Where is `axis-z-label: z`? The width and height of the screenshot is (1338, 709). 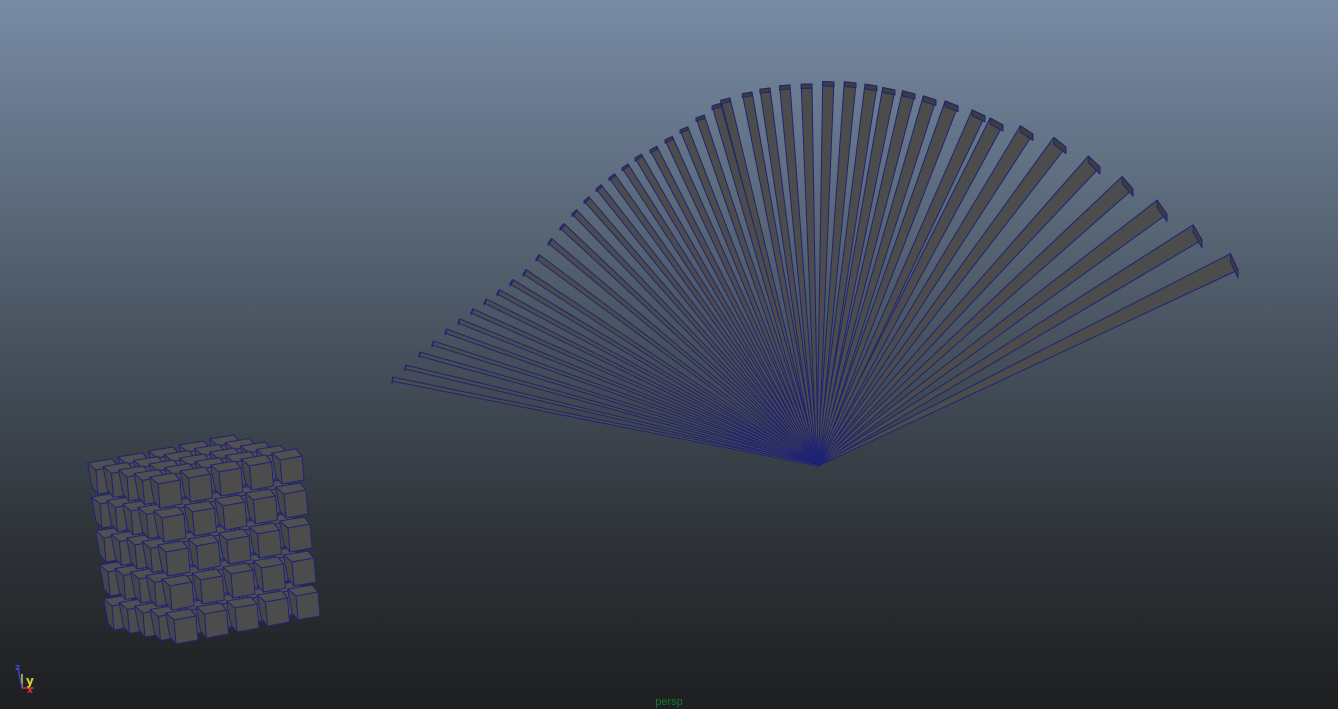
axis-z-label: z is located at coordinates (17, 668).